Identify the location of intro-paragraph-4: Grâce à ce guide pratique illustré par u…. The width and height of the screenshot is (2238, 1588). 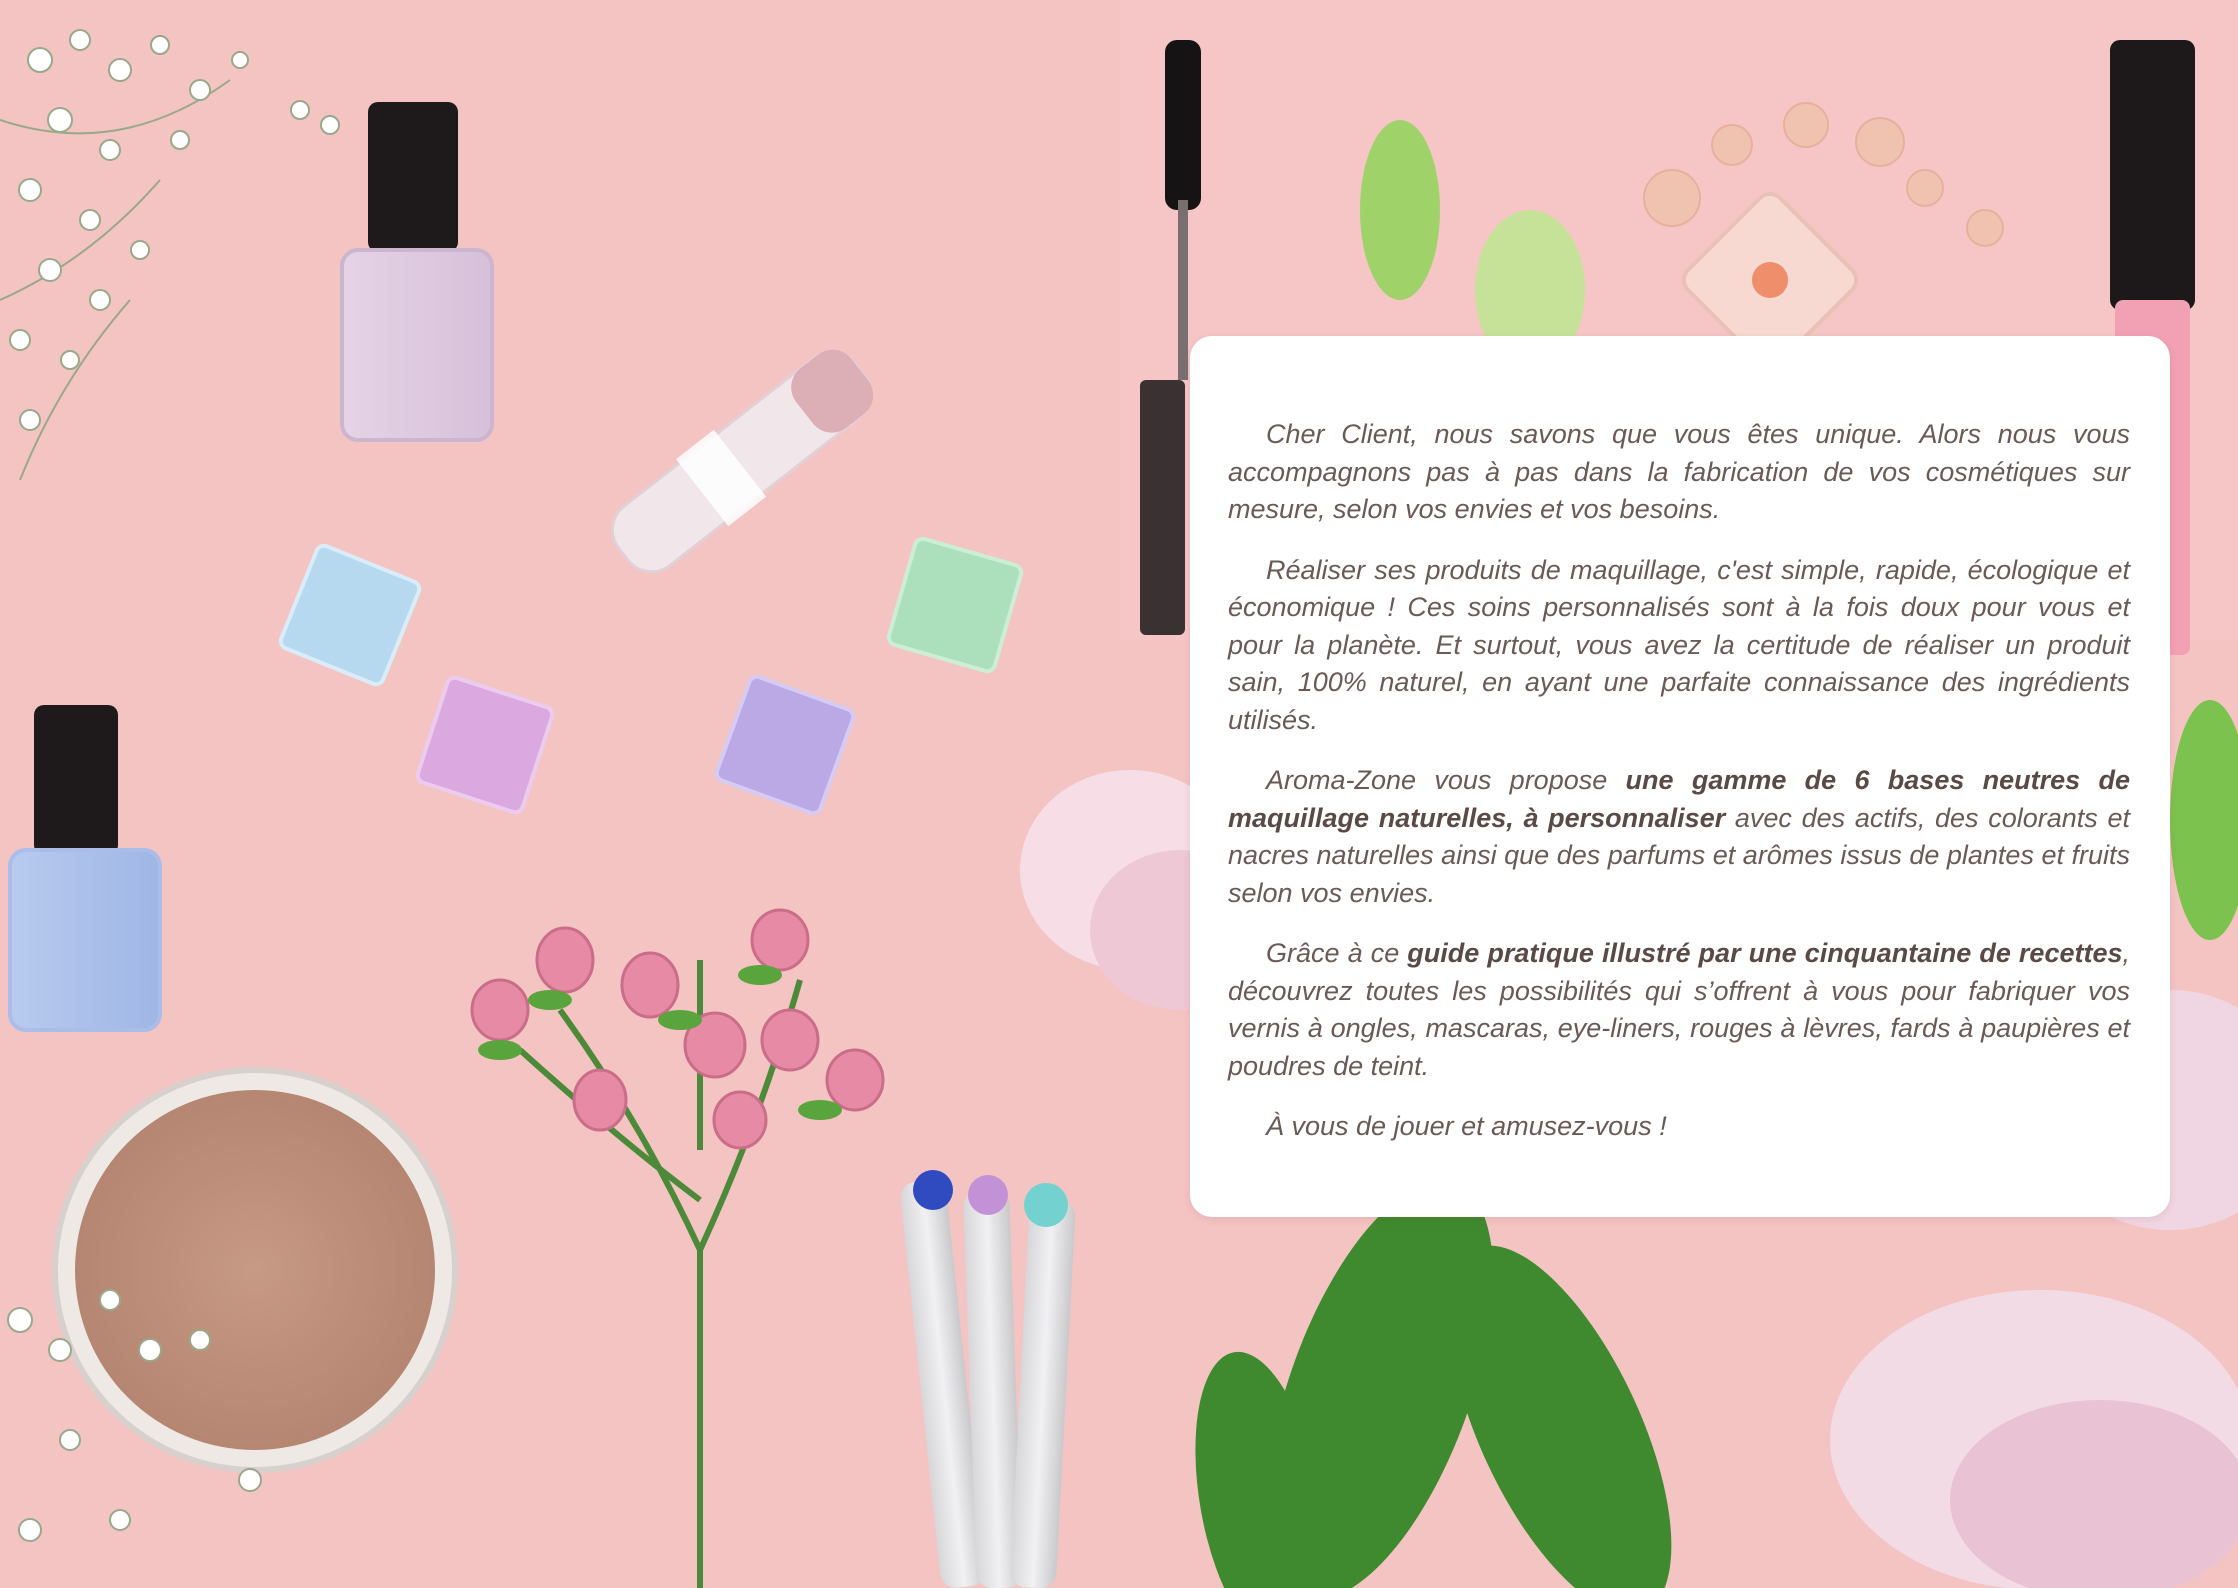
(1679, 1009).